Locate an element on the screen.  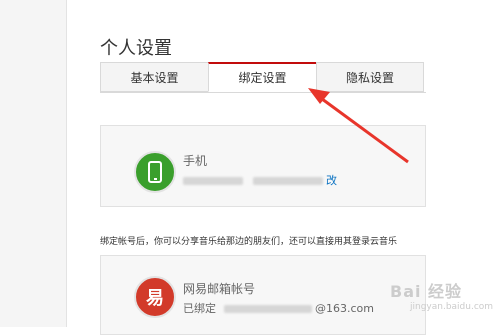
bound-prefix: 已绑定 is located at coordinates (199, 308).